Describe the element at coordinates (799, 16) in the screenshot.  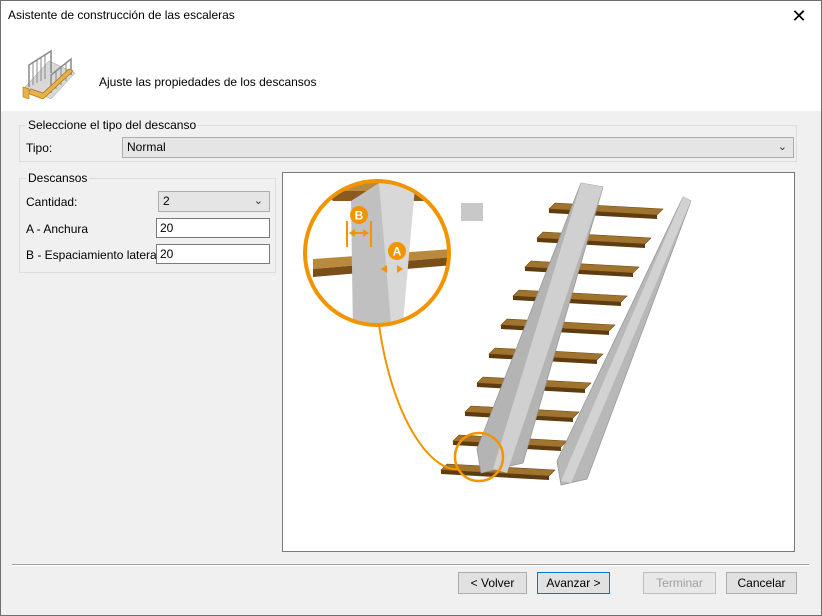
I see `close-icon: ✕` at that location.